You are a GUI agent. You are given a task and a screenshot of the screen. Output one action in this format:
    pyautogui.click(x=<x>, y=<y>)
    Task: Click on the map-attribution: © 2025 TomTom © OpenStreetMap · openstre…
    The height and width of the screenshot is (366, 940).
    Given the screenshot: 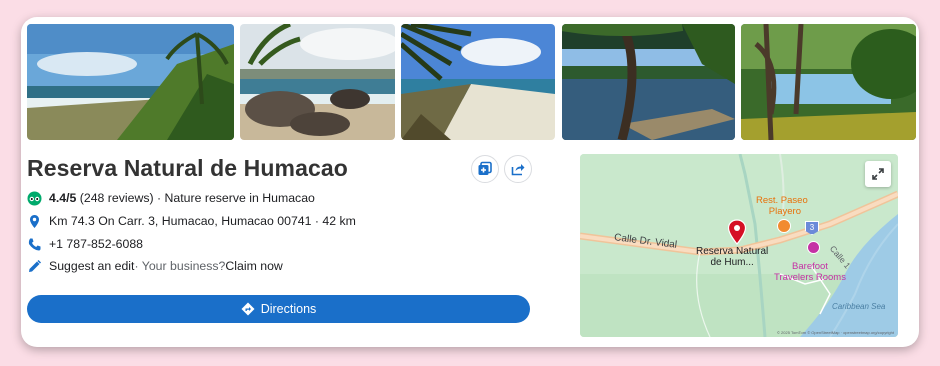 What is the action you would take?
    pyautogui.click(x=835, y=332)
    